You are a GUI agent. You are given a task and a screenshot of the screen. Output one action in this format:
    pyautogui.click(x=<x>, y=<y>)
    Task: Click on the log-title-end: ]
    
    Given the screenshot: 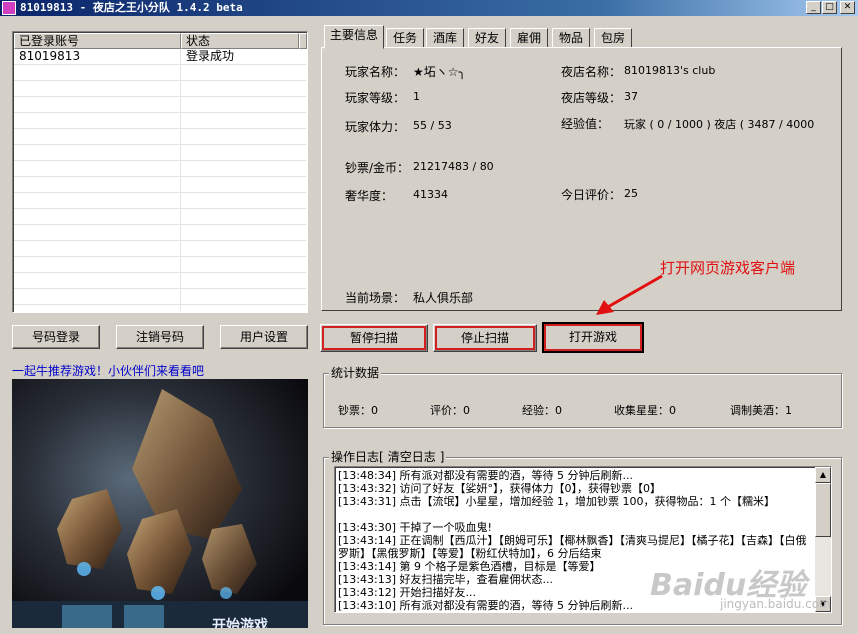 What is the action you would take?
    pyautogui.click(x=442, y=457)
    